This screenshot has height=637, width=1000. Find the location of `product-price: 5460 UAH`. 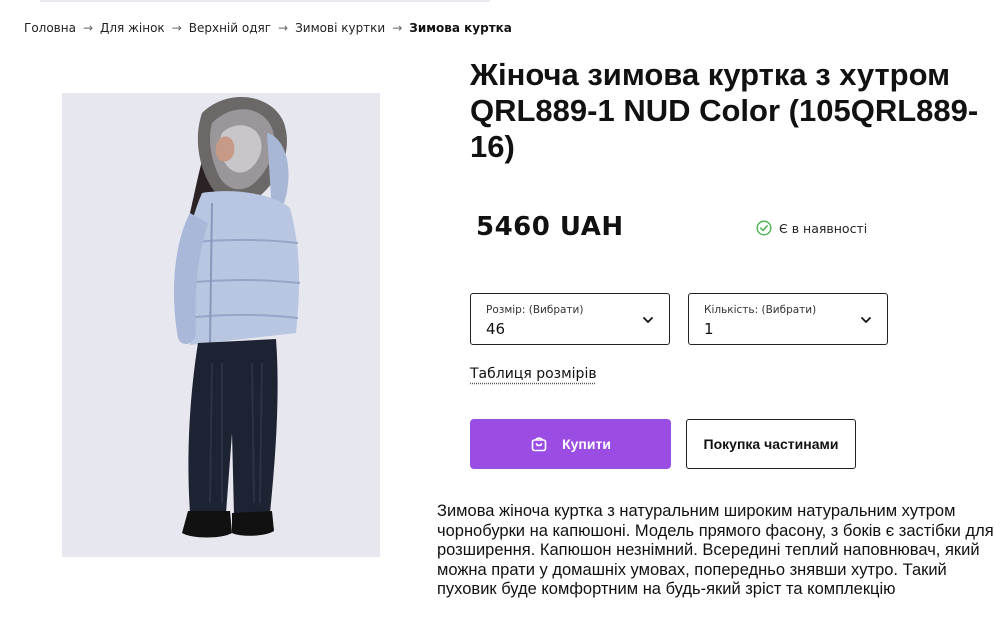

product-price: 5460 UAH is located at coordinates (550, 227).